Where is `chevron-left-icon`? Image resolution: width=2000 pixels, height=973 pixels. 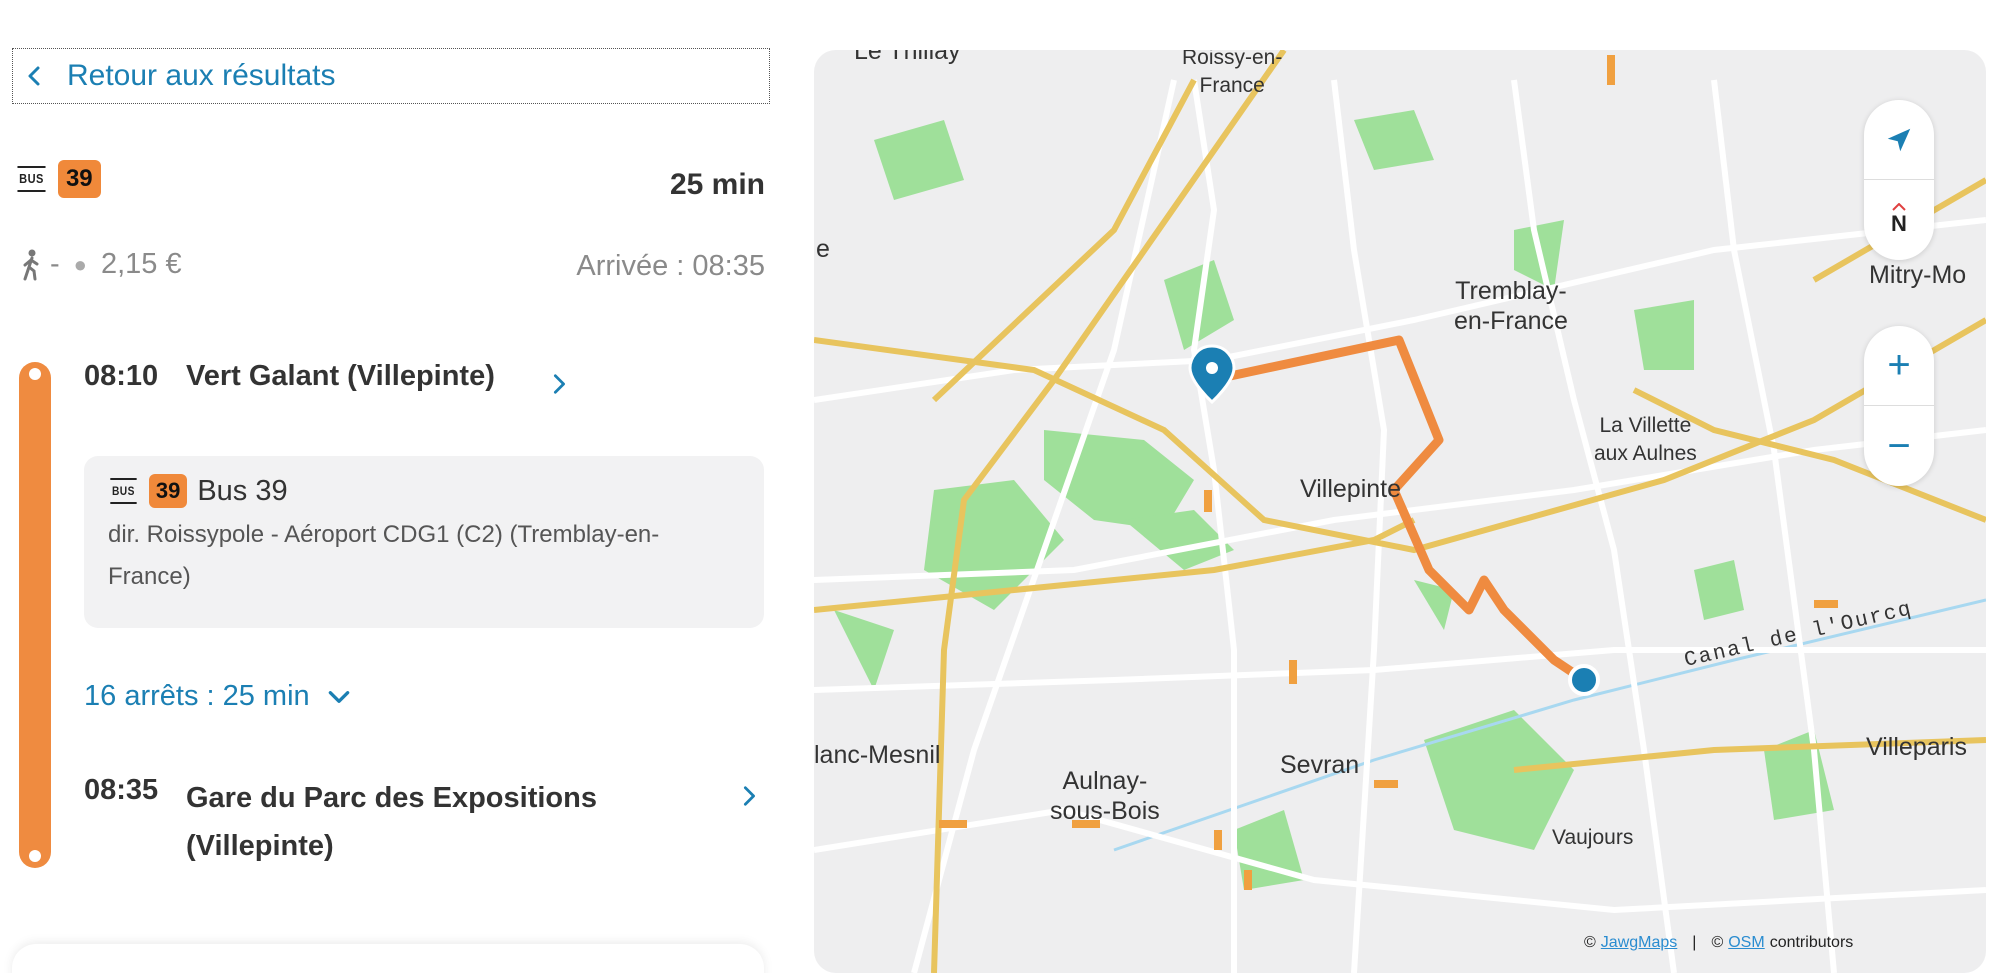 chevron-left-icon is located at coordinates (34, 76).